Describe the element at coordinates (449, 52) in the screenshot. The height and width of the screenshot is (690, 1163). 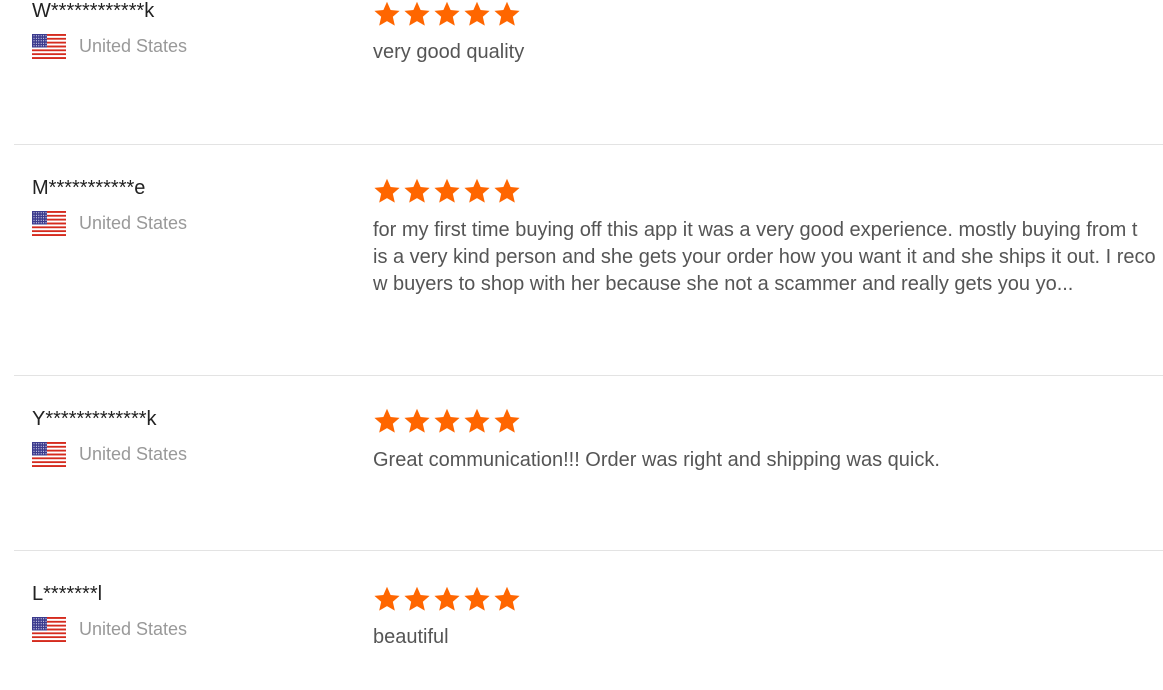
I see `review-text-line: very good quality` at that location.